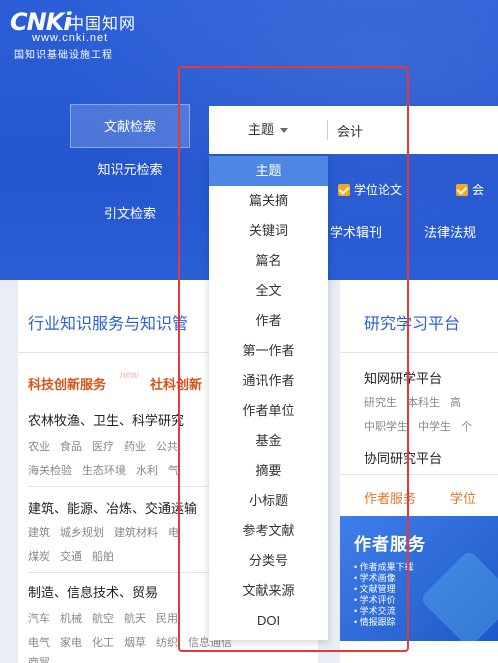 The width and height of the screenshot is (498, 663). Describe the element at coordinates (268, 261) in the screenshot. I see `dropdown-option-title: 篇名` at that location.